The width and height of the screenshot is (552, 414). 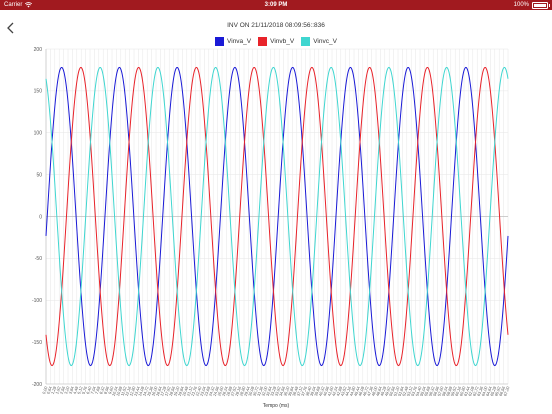 I want to click on y-tick-label: 150, so click(x=38, y=92).